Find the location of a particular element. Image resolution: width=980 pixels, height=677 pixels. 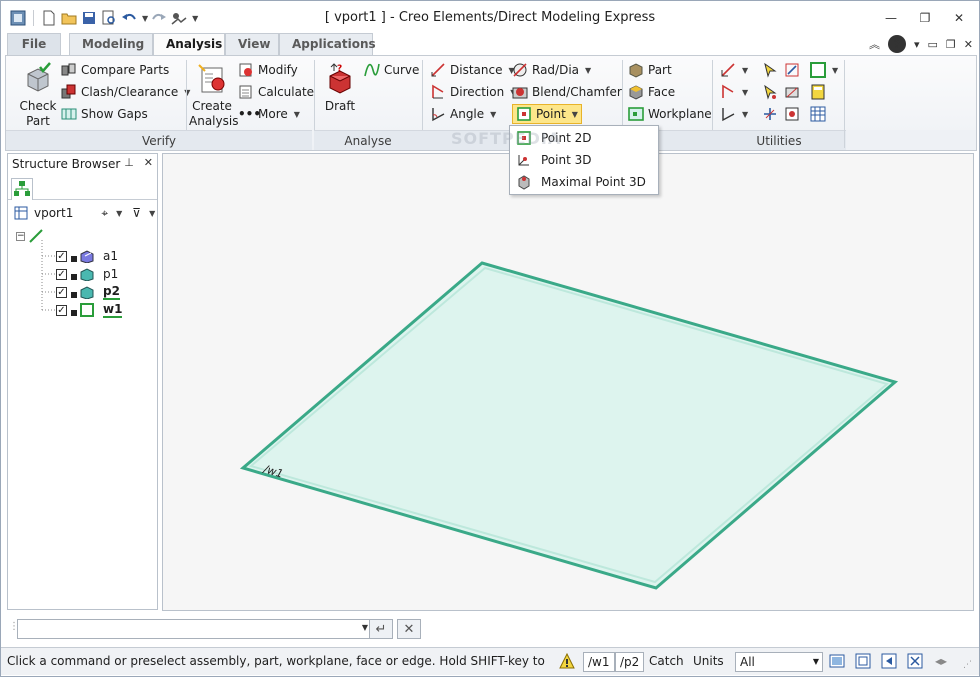

point-dropdown-icon: ▼ is located at coordinates (575, 114).